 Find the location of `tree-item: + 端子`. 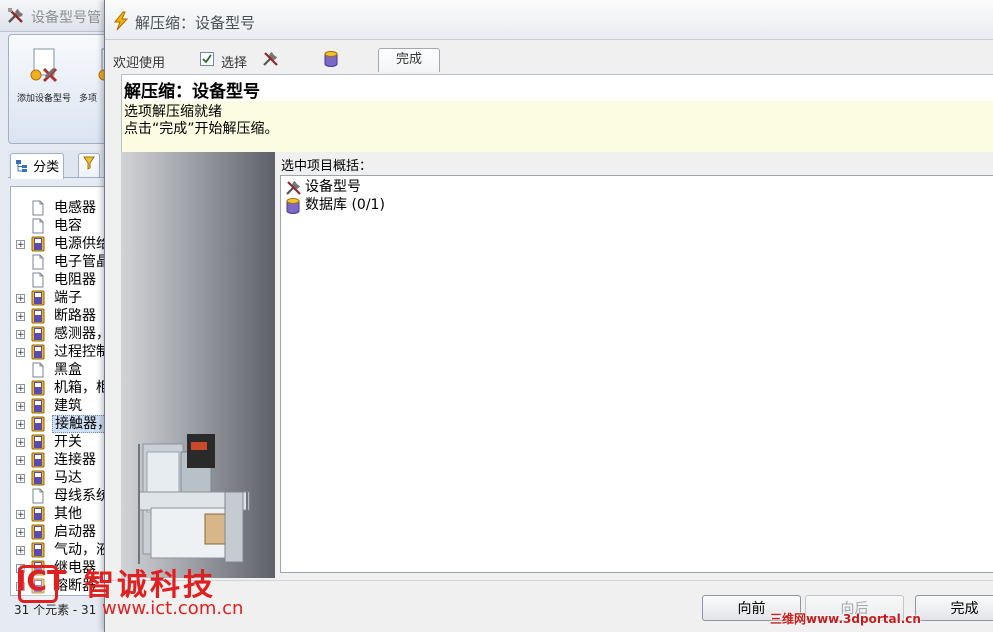

tree-item: + 端子 is located at coordinates (61, 298).